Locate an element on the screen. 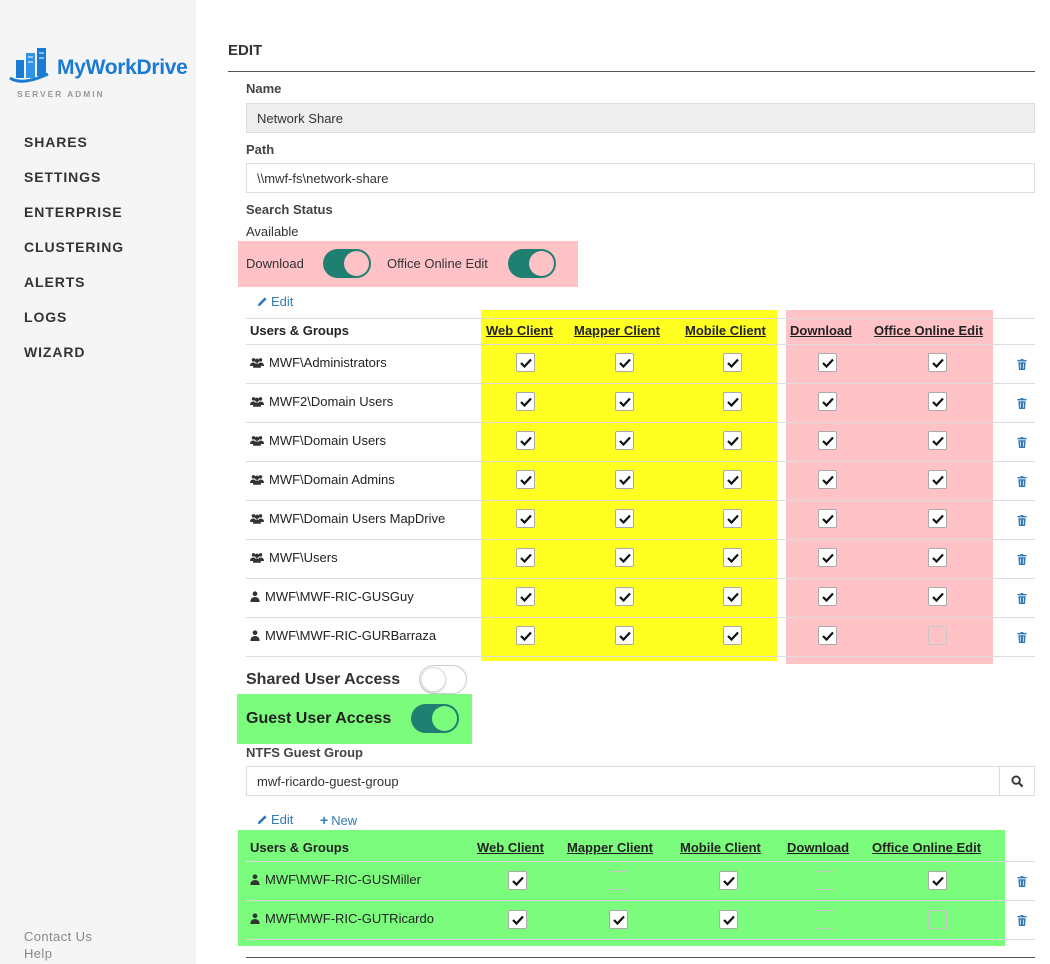  col-mapper-client: Mapper Client is located at coordinates (617, 330).